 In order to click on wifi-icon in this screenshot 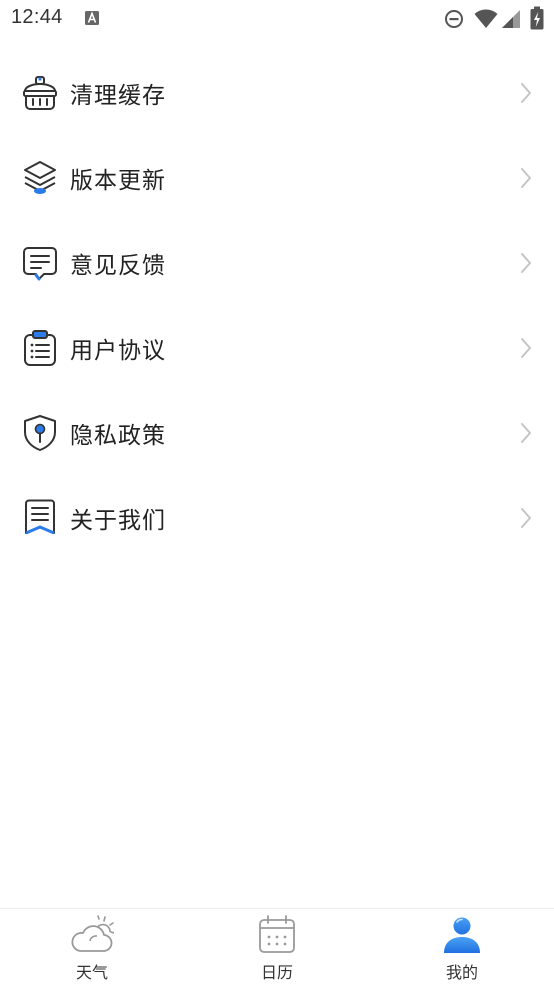, I will do `click(486, 18)`.